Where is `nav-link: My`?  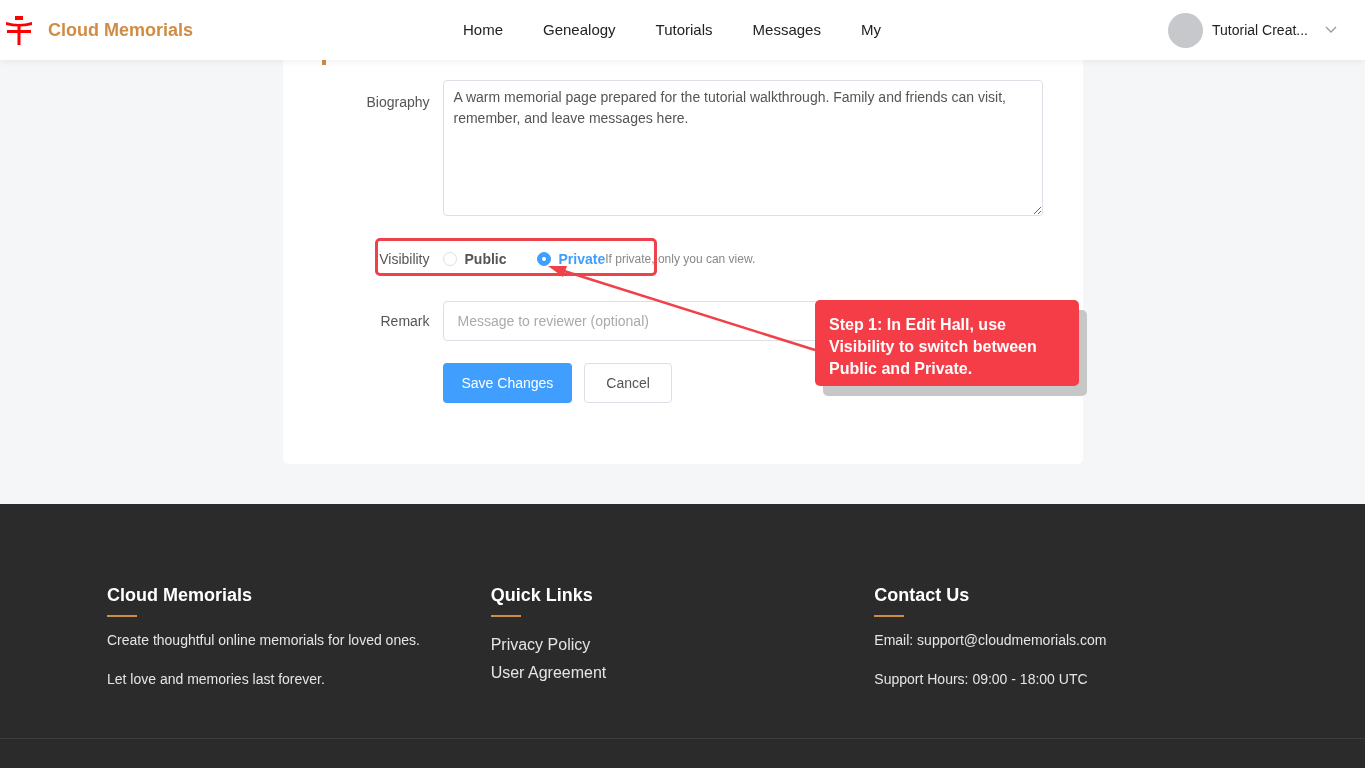
nav-link: My is located at coordinates (870, 30).